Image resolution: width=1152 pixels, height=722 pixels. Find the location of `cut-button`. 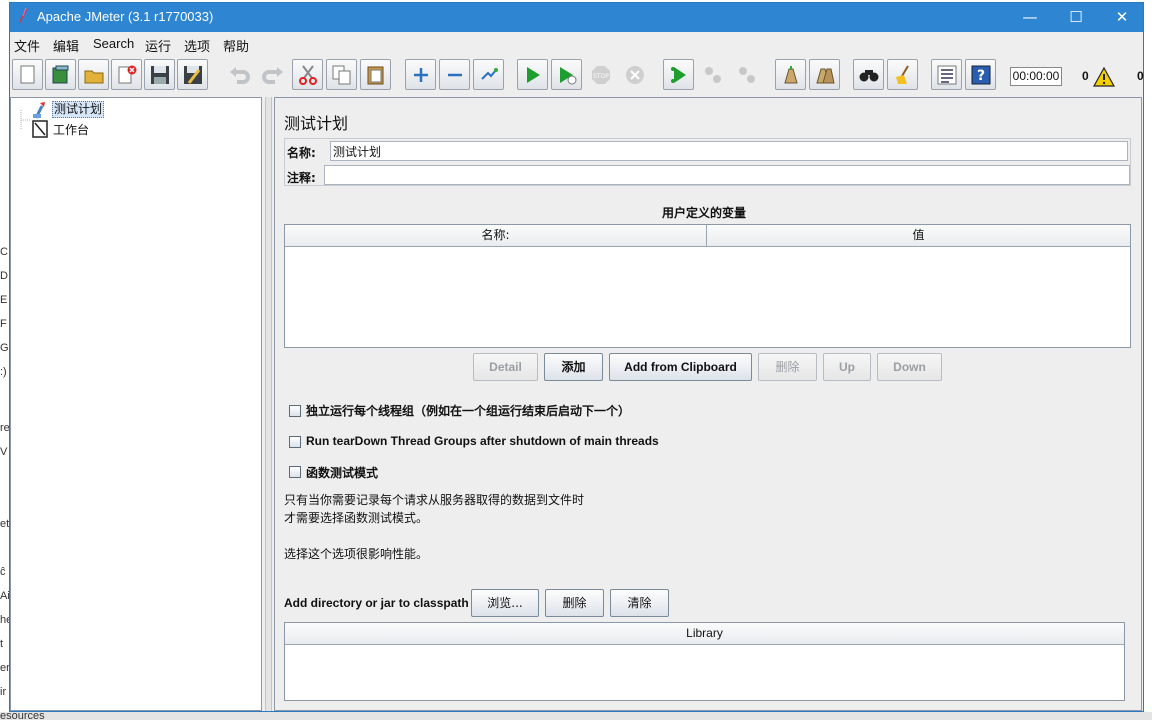

cut-button is located at coordinates (307, 74).